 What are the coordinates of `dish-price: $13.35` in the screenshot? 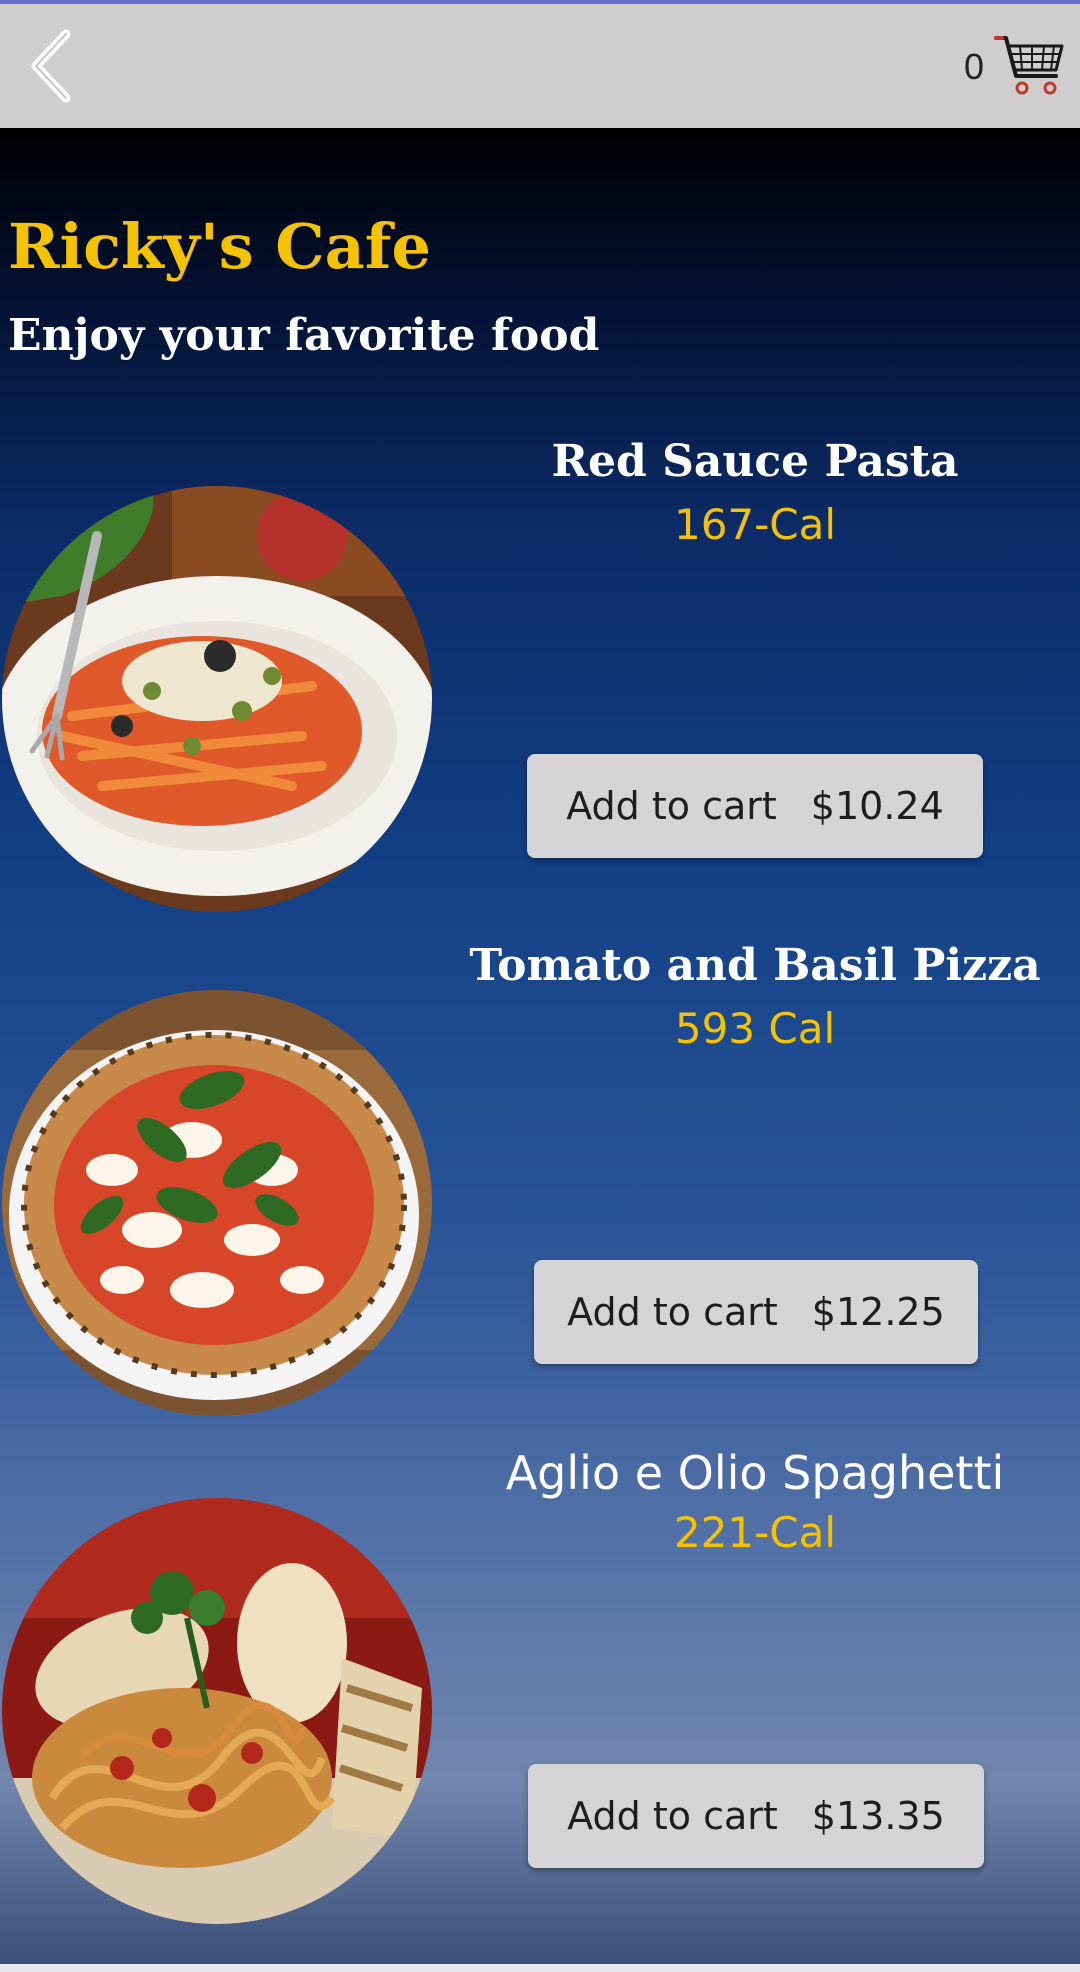 It's located at (878, 1816).